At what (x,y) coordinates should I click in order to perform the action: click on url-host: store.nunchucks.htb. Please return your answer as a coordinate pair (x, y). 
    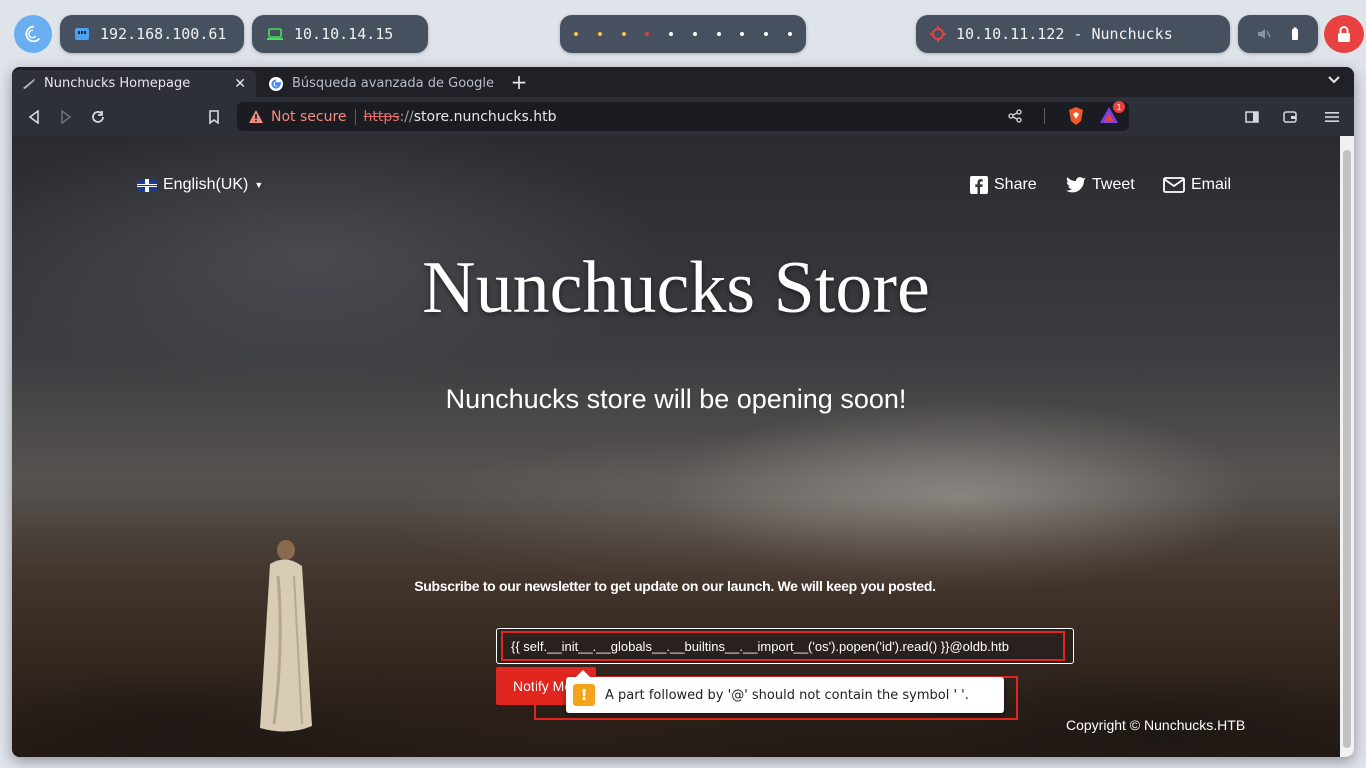
    Looking at the image, I should click on (485, 116).